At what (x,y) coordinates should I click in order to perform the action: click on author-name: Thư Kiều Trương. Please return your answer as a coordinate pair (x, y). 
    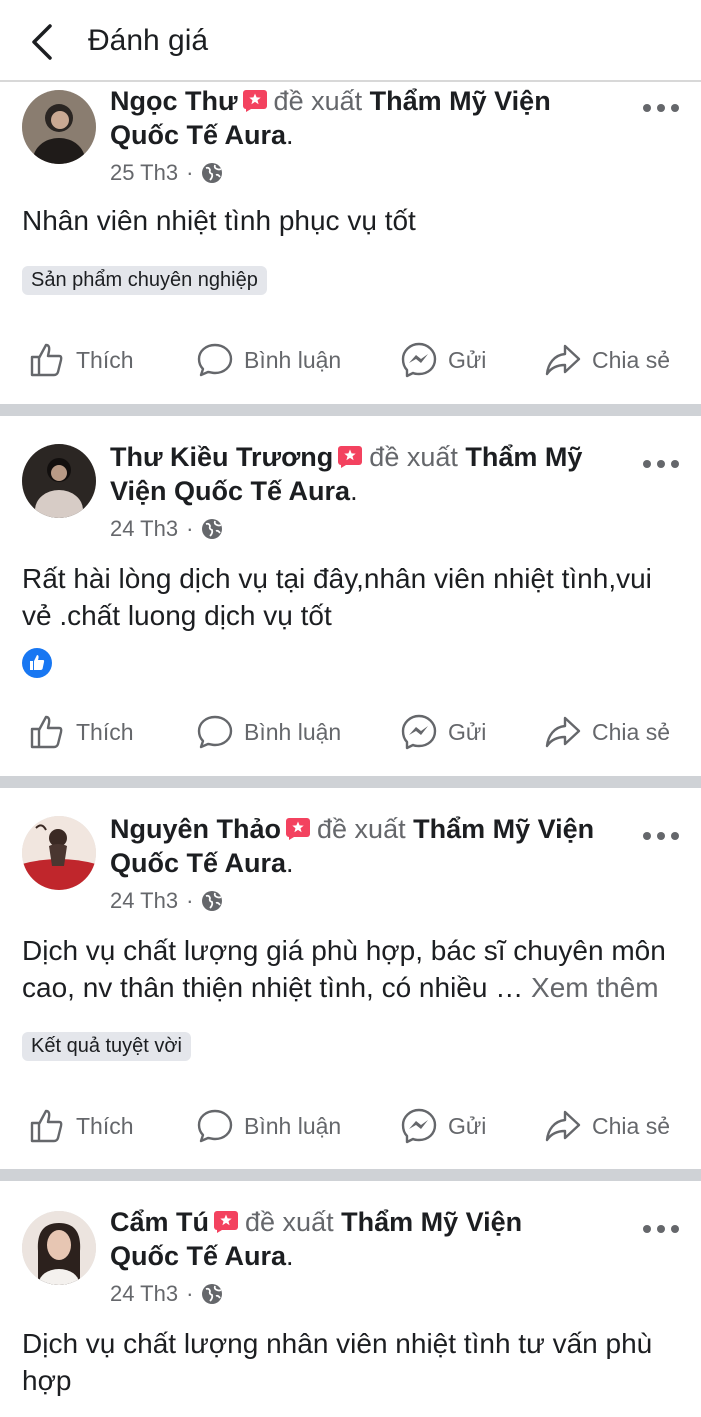
    Looking at the image, I should click on (221, 457).